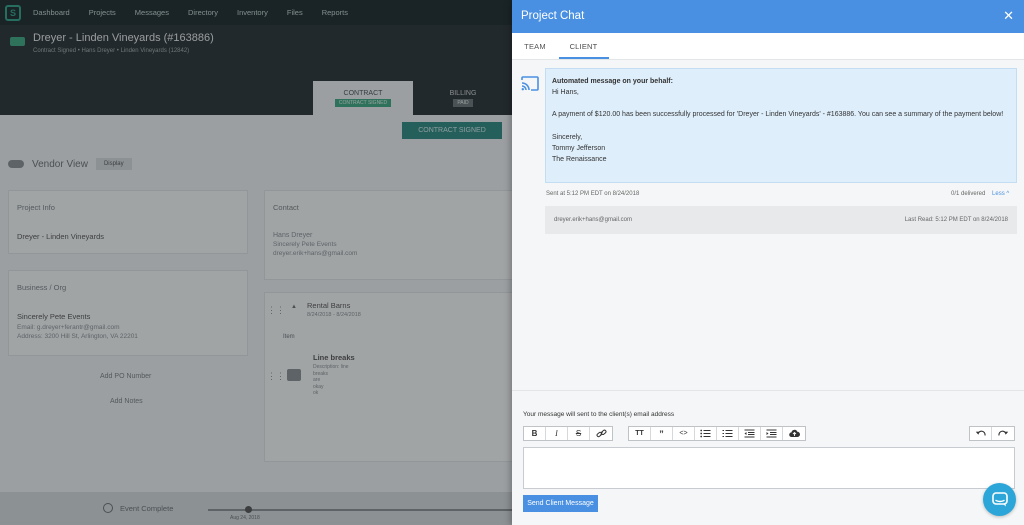 The image size is (1024, 525). What do you see at coordinates (553, 16) in the screenshot?
I see `panel-title: Project Chat` at bounding box center [553, 16].